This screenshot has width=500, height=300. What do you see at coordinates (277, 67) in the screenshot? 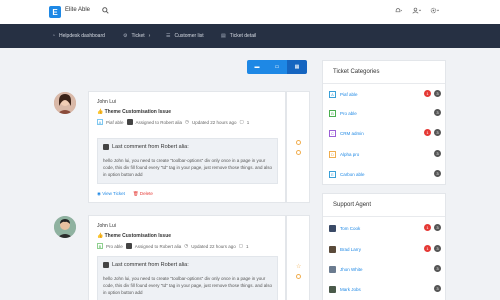
I see `card-view-icon: ▭` at bounding box center [277, 67].